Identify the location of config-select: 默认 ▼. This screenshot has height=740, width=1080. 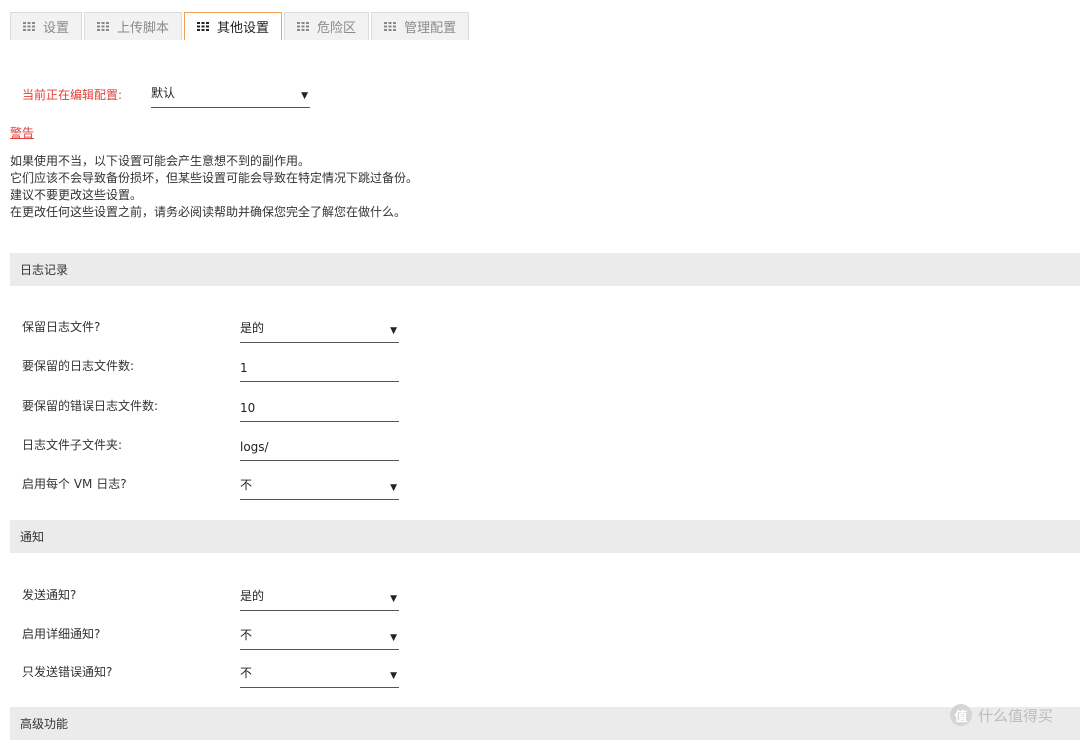
(230, 94).